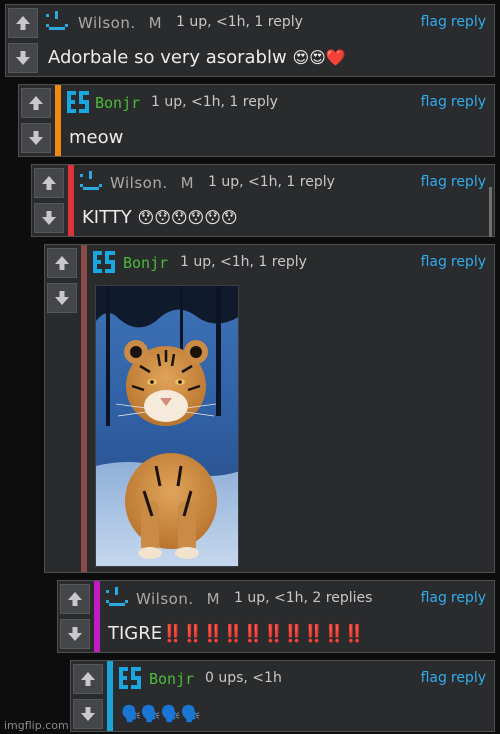 The width and height of the screenshot is (500, 734). I want to click on comment-2: Bonjr 1 up, <1h, 1 reply flag reply meow, so click(256, 120).